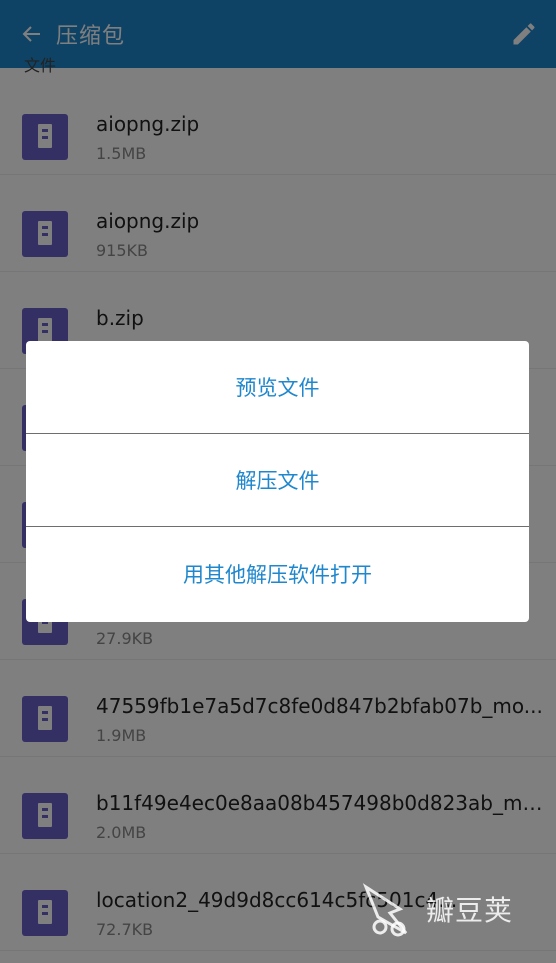  I want to click on preview-file-button: 预览文件, so click(277, 387).